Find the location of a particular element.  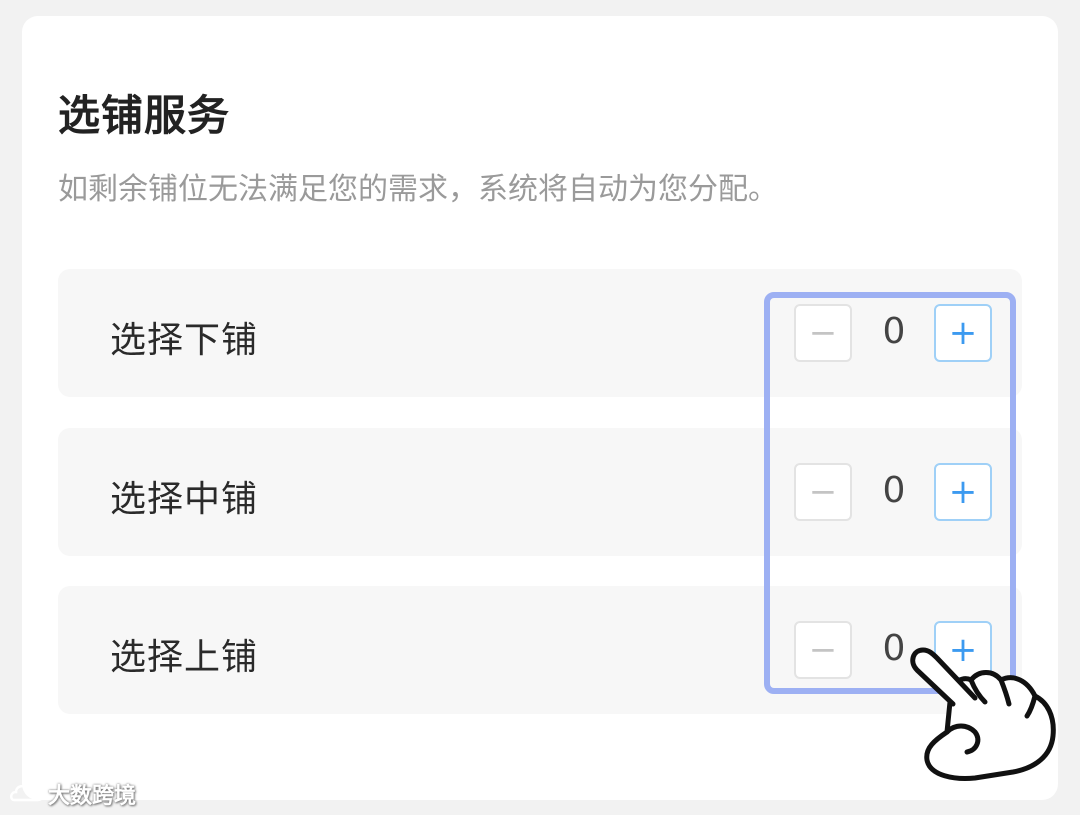

middle-increment-button: + is located at coordinates (963, 492).